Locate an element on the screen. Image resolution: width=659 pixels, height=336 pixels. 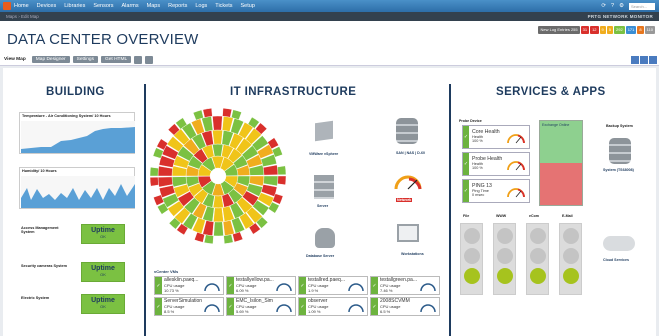
clone-icon is located at coordinates (138, 59).